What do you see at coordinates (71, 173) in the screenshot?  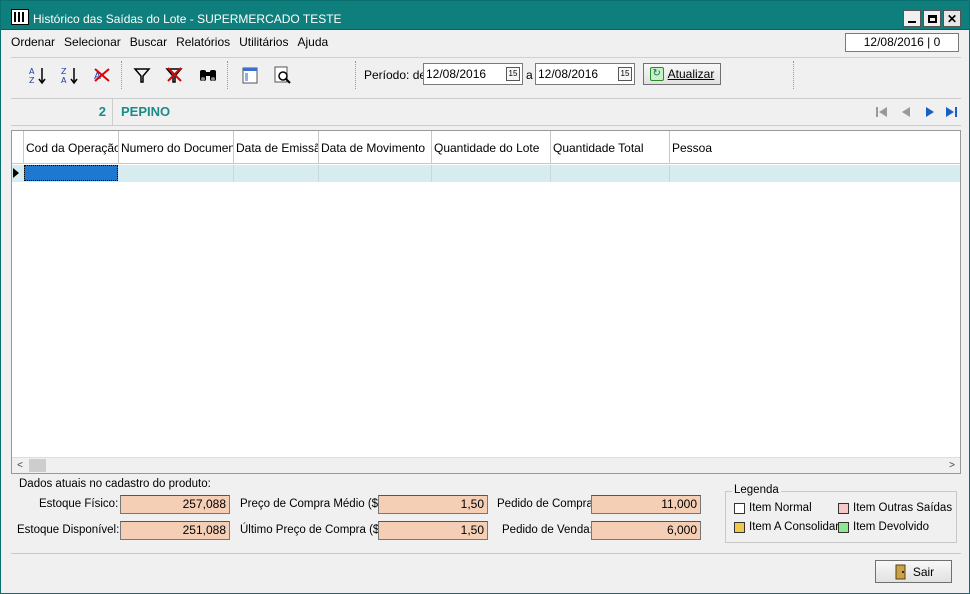 I see `selected-cell` at bounding box center [71, 173].